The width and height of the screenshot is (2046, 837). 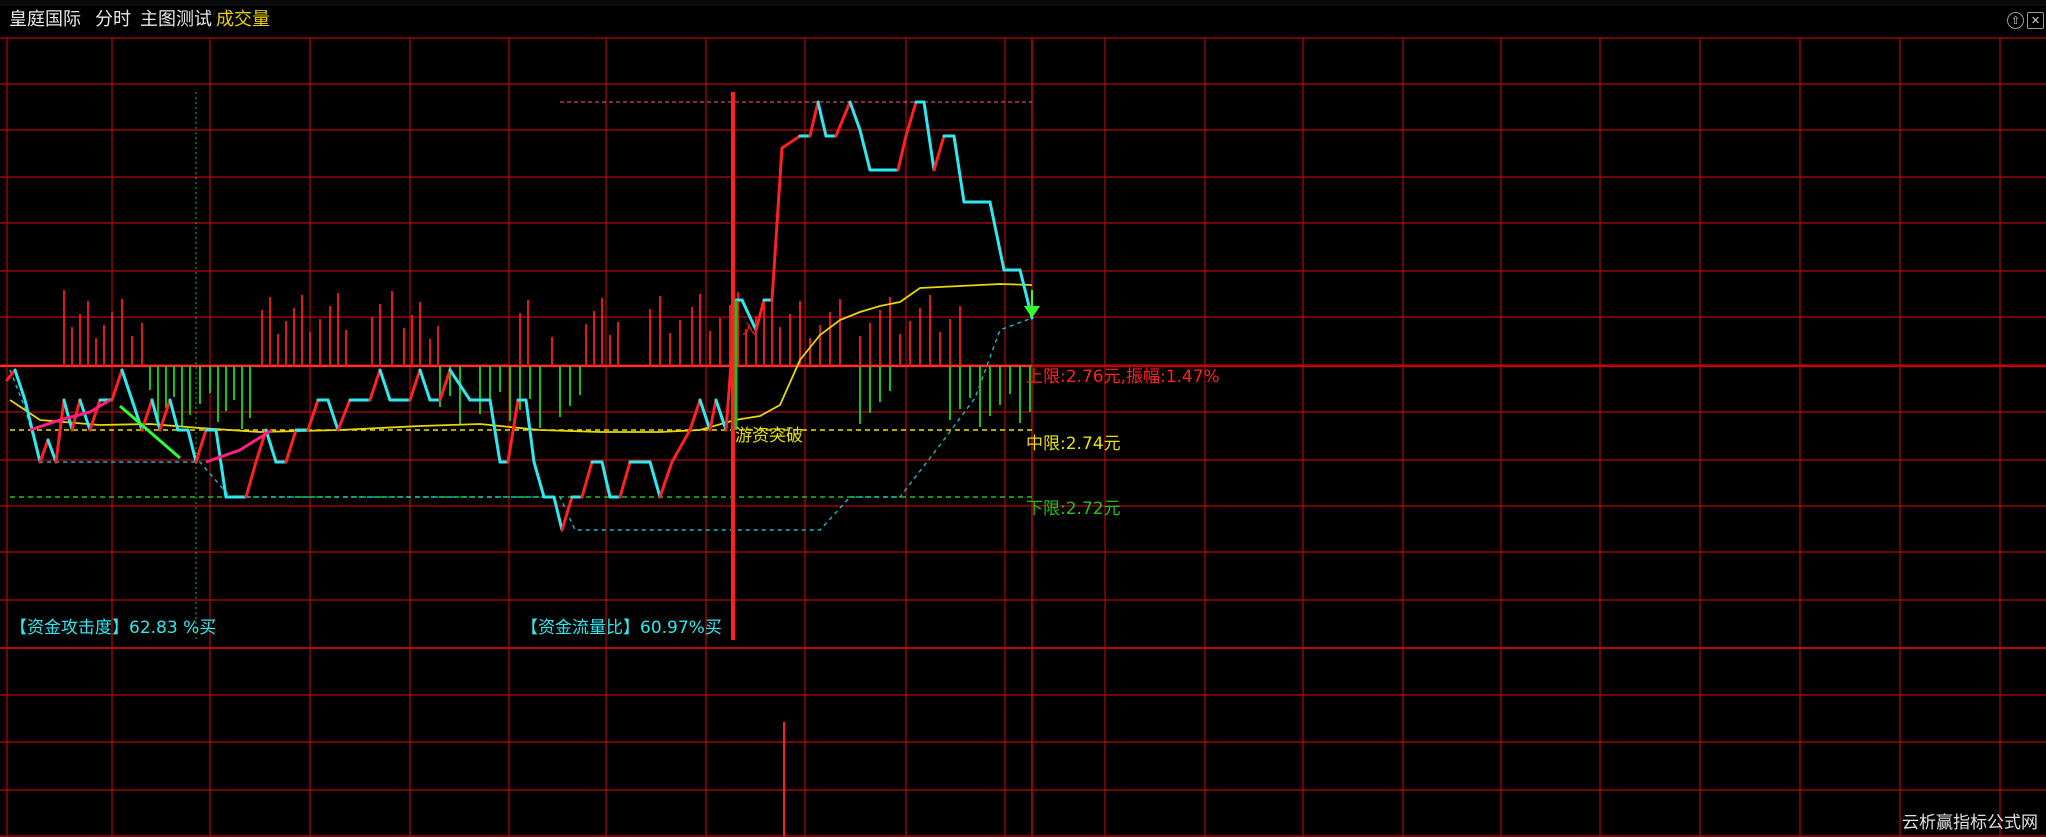 What do you see at coordinates (150, 432) in the screenshot?
I see `green-trend-line` at bounding box center [150, 432].